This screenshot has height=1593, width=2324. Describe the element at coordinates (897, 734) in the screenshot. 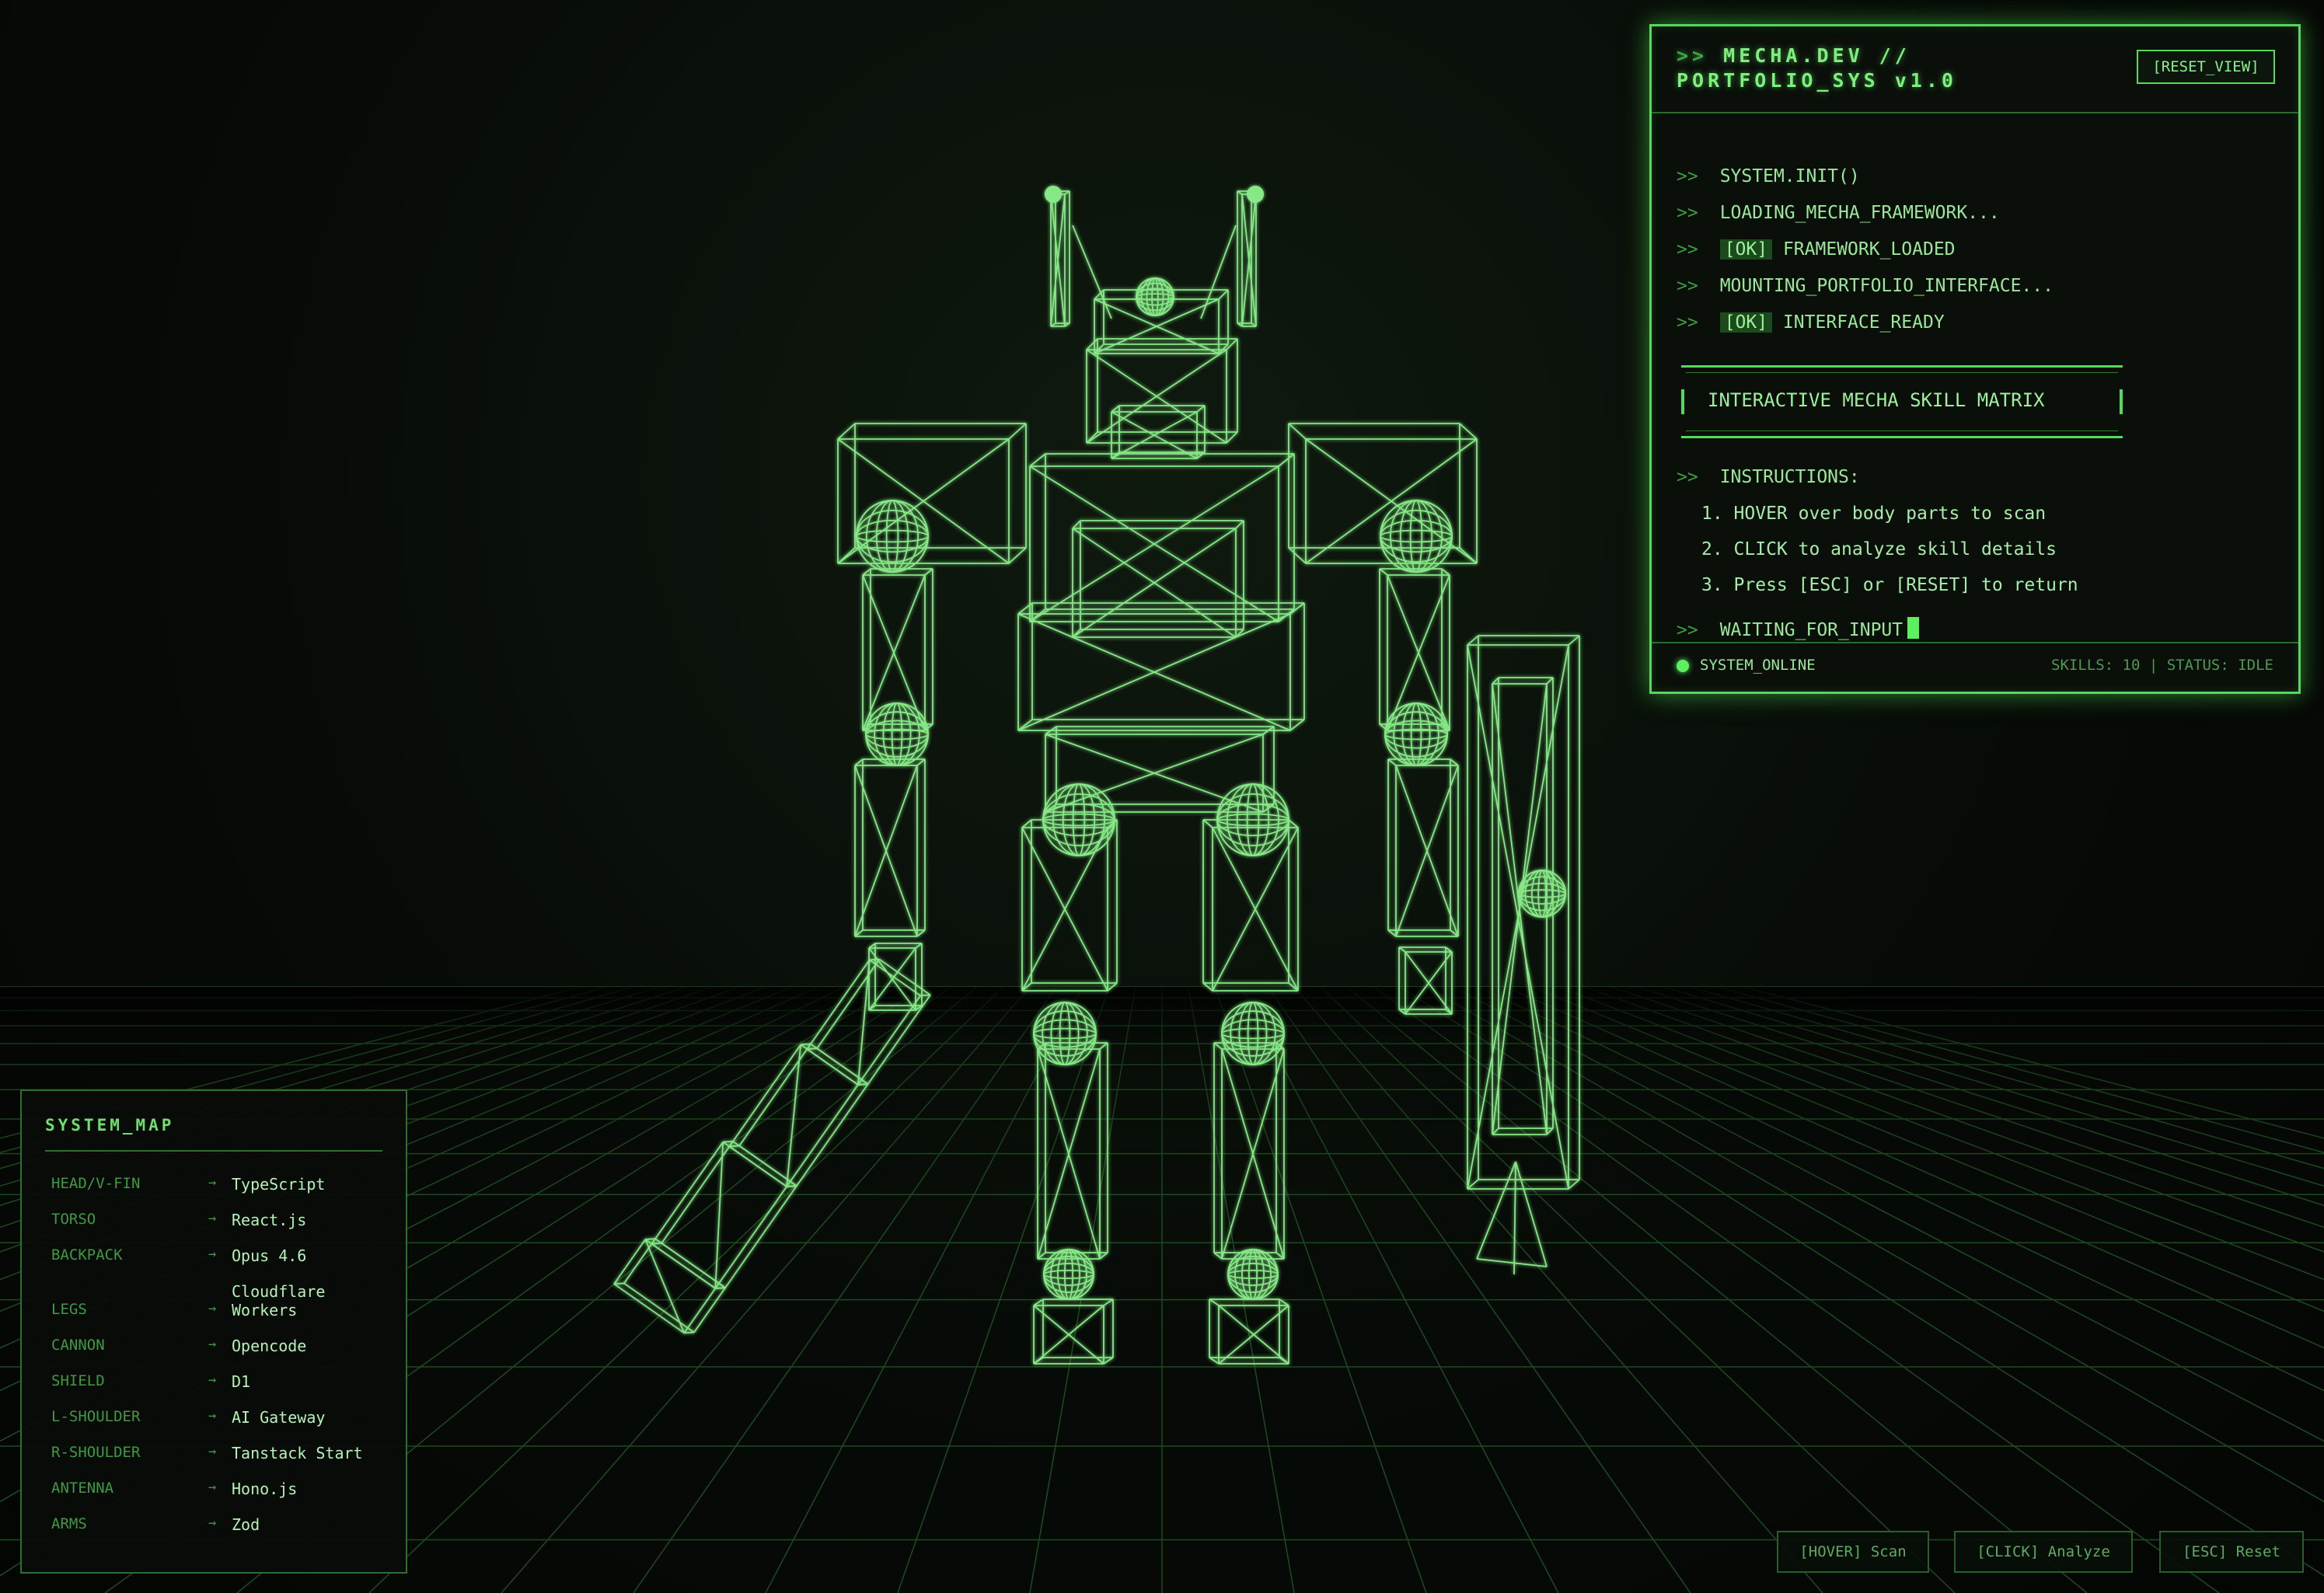

I see `left-elbow` at that location.